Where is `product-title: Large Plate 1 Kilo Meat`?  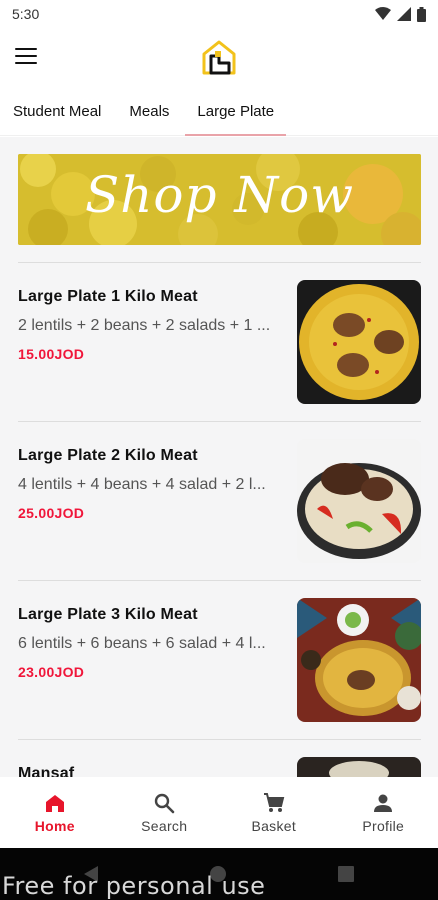 product-title: Large Plate 1 Kilo Meat is located at coordinates (108, 296).